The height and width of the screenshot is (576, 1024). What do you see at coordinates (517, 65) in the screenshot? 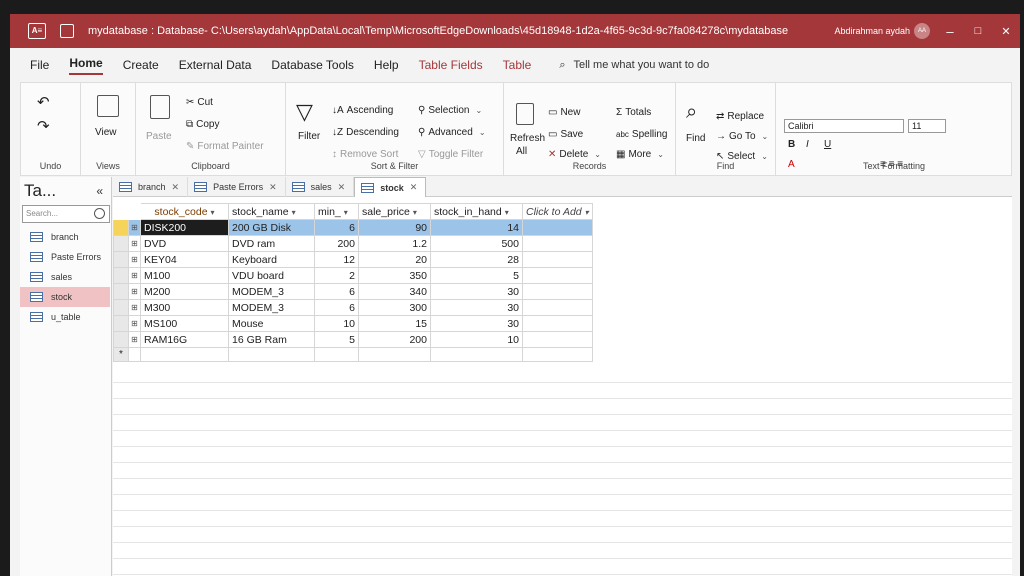
I see `tab-table: Table` at bounding box center [517, 65].